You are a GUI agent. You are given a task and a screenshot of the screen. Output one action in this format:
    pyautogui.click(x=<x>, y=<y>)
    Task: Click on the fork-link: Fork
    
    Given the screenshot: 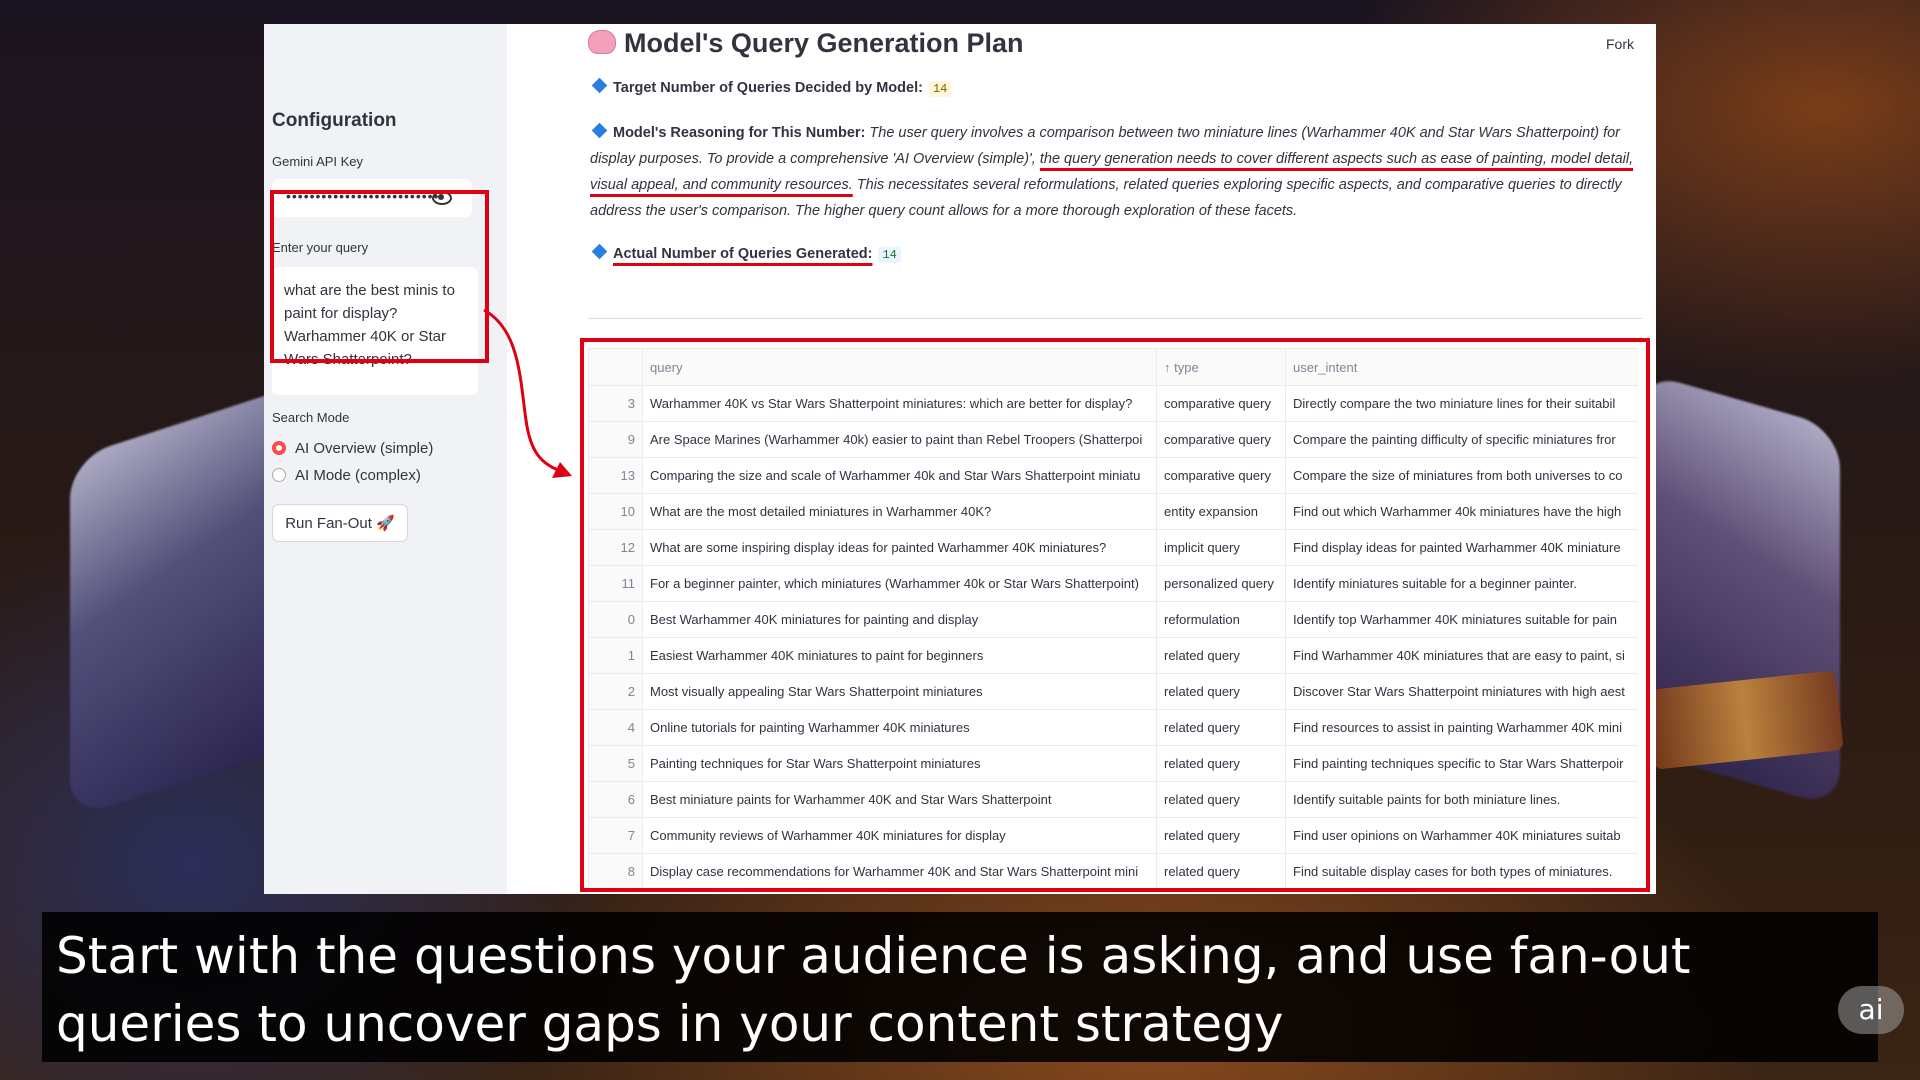 What is the action you would take?
    pyautogui.click(x=1620, y=44)
    